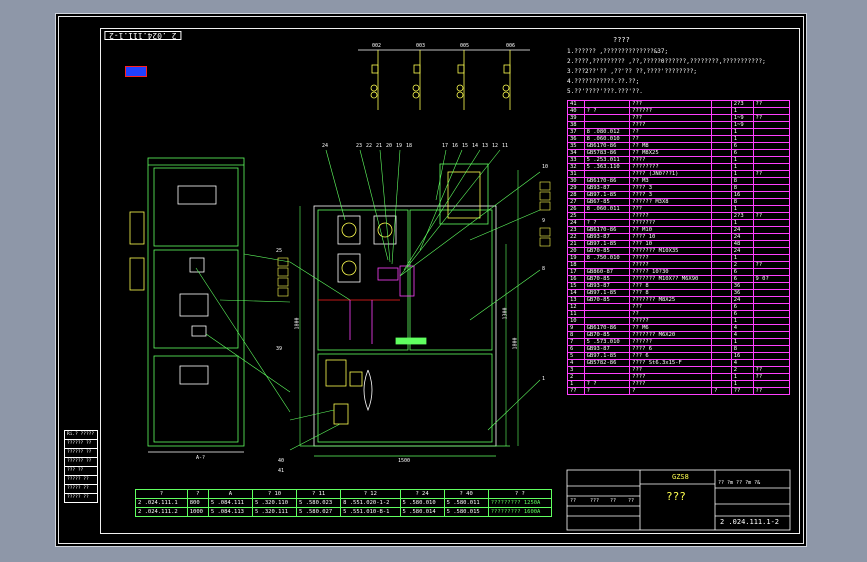 The height and width of the screenshot is (562, 867). What do you see at coordinates (671, 174) in the screenshot?
I see `bom-cell: ???? (JN0???1)` at bounding box center [671, 174].